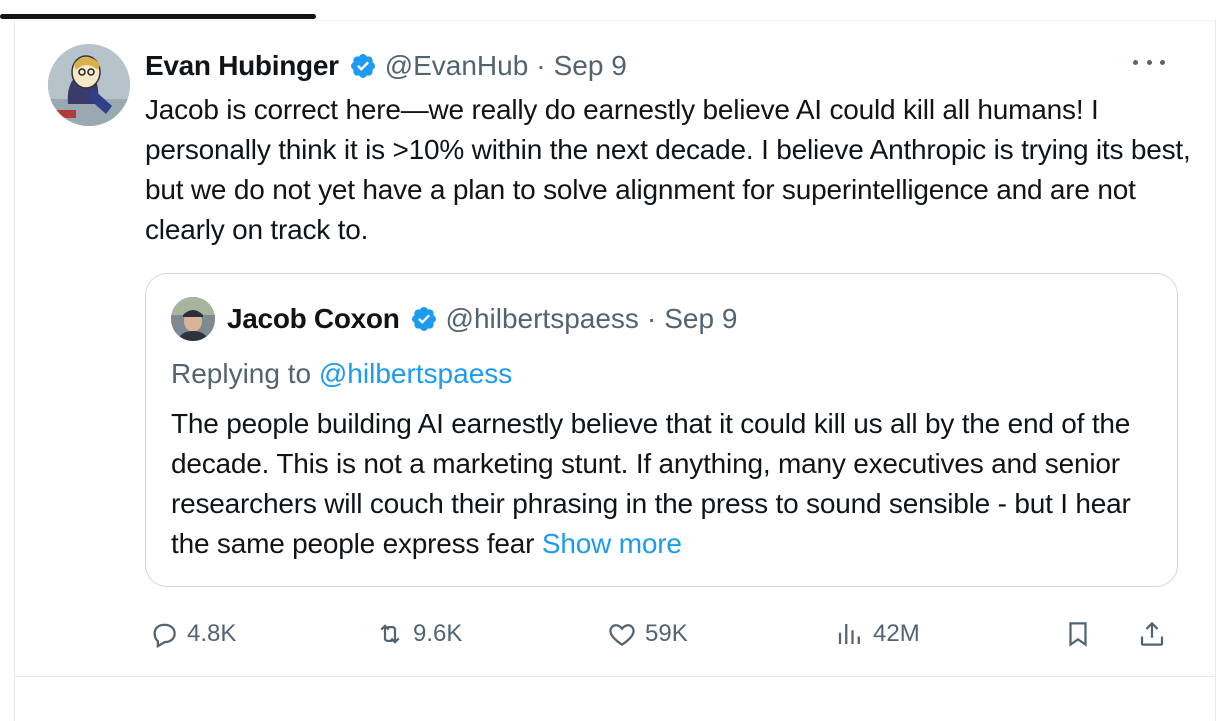 The image size is (1228, 721). I want to click on share-icon, so click(1152, 633).